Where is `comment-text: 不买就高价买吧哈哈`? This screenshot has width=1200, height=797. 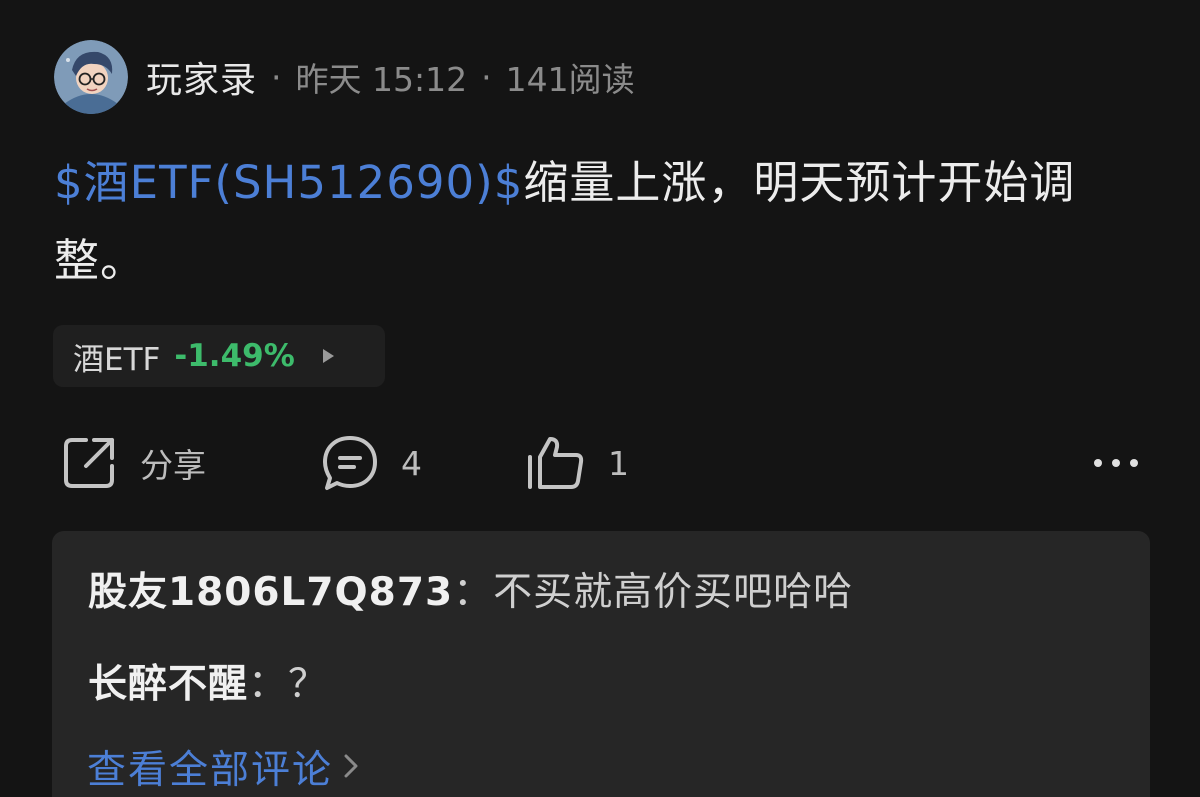 comment-text: 不买就高价买吧哈哈 is located at coordinates (673, 592).